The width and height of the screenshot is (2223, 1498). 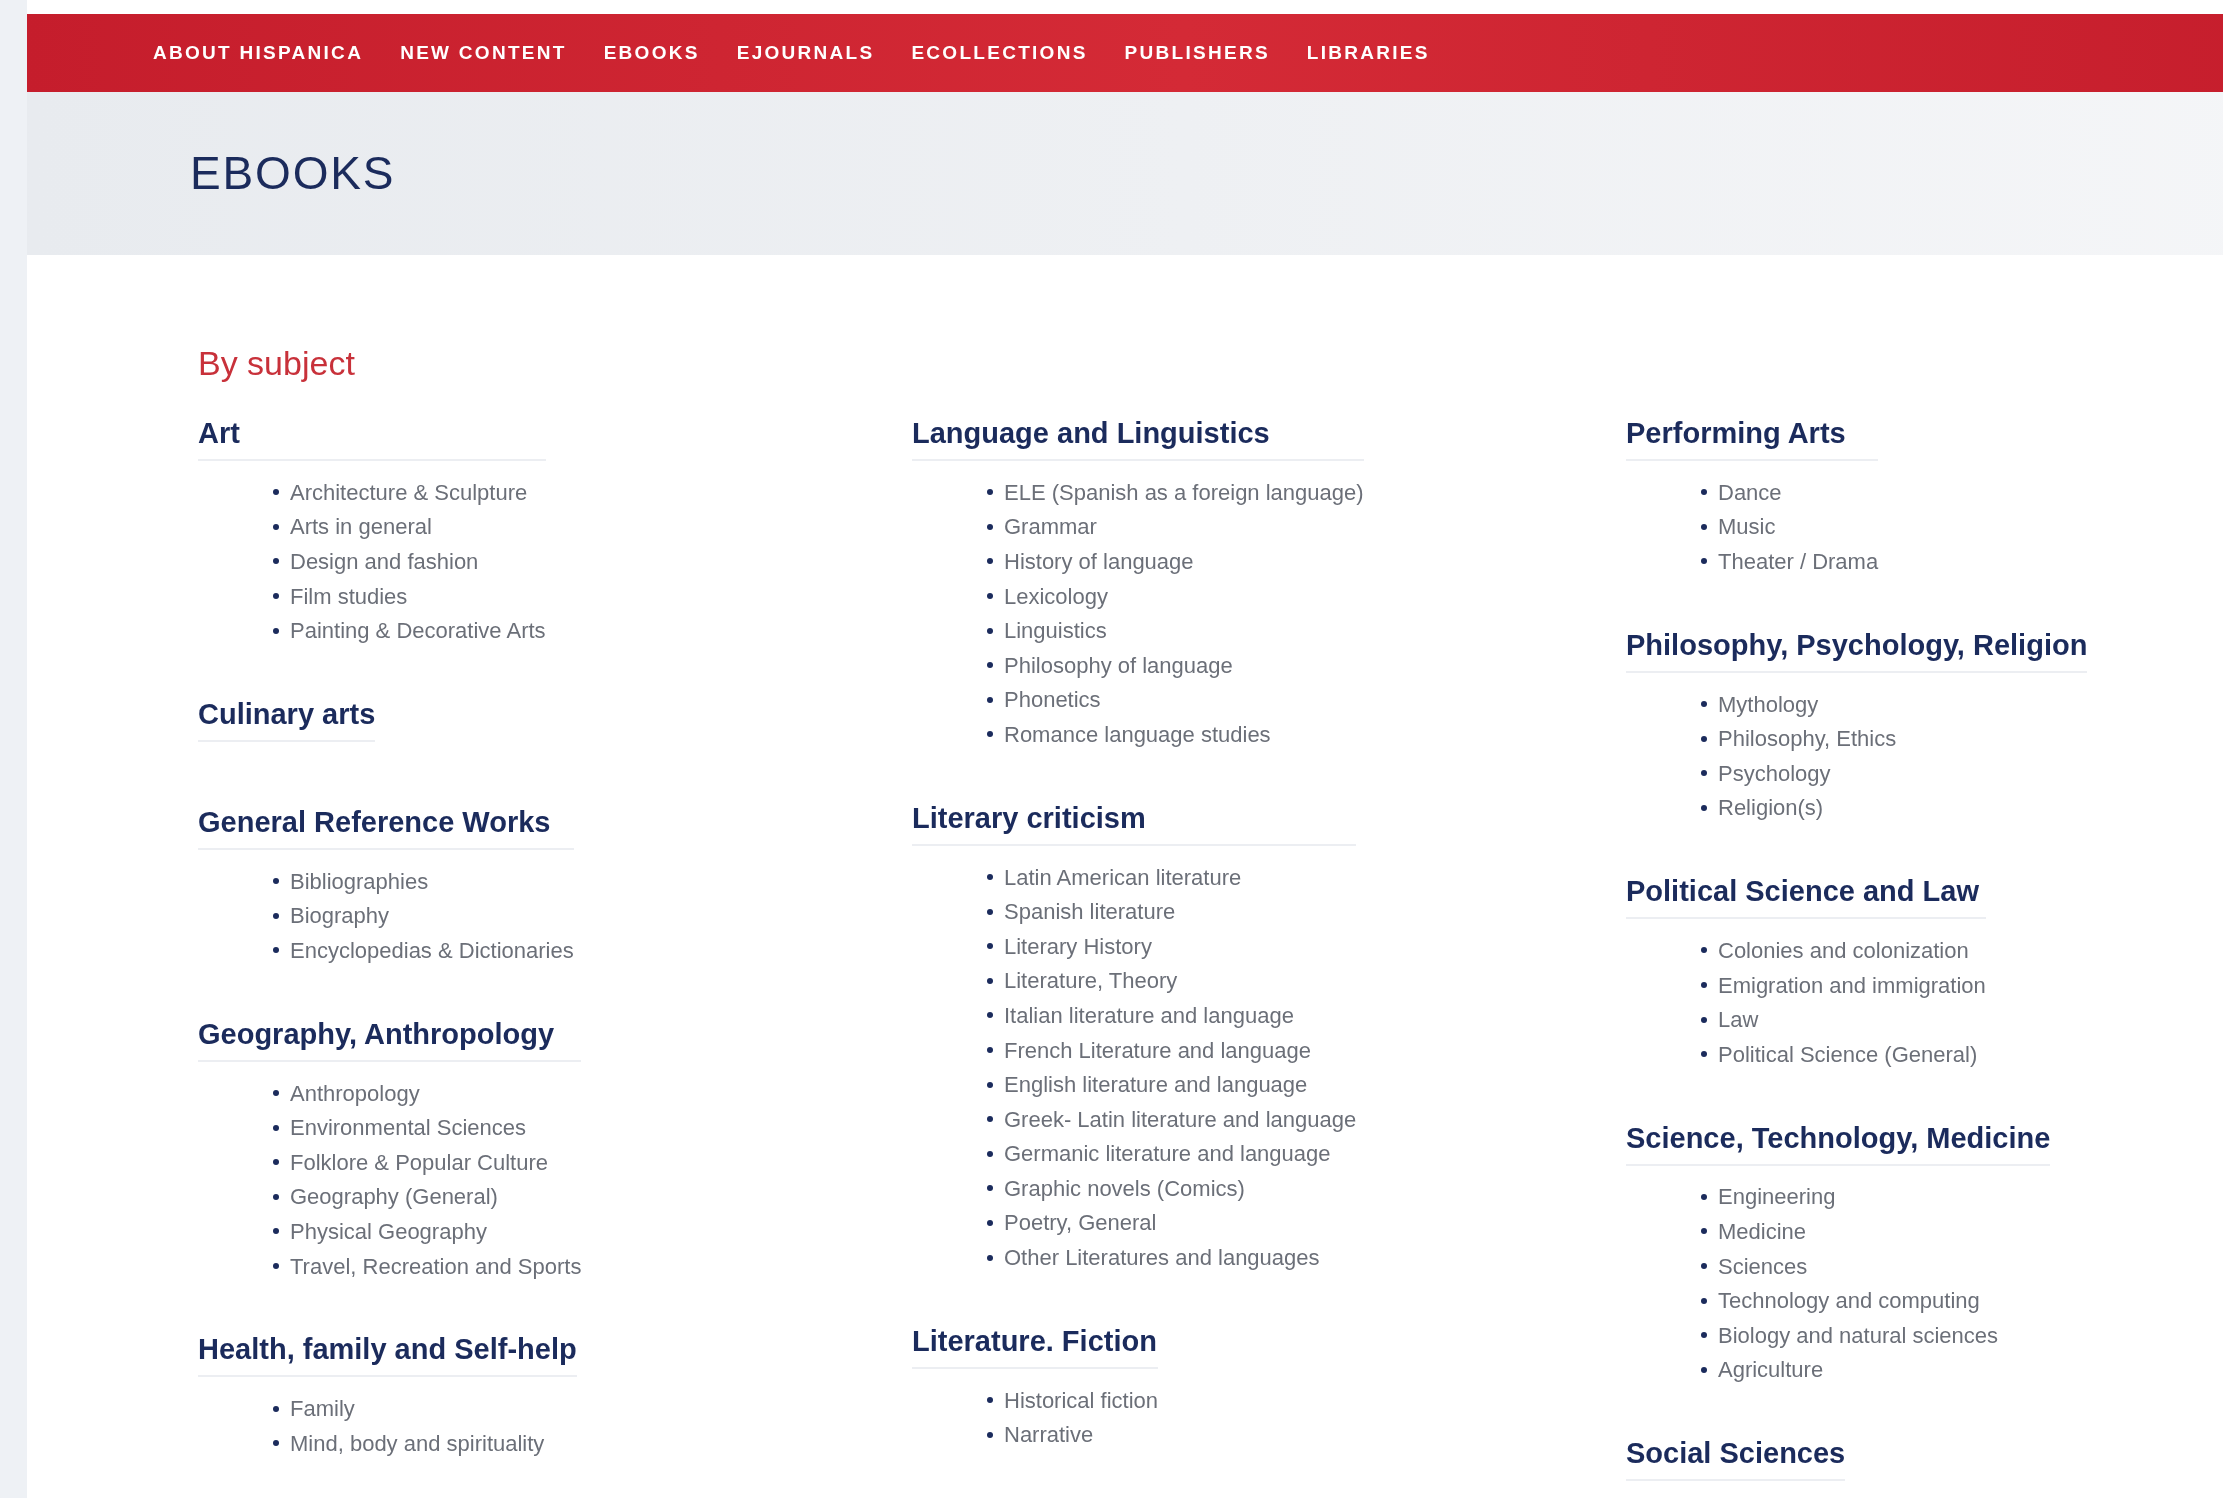 I want to click on subject-link: Medicine, so click(x=1762, y=1231).